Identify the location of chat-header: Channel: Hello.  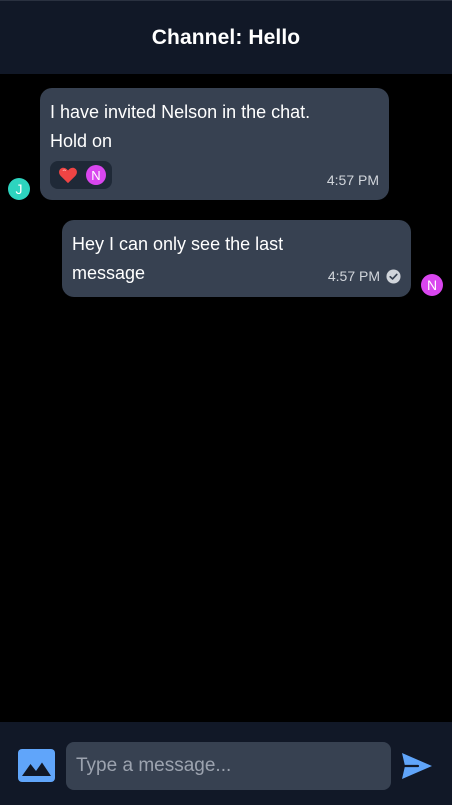
(226, 37).